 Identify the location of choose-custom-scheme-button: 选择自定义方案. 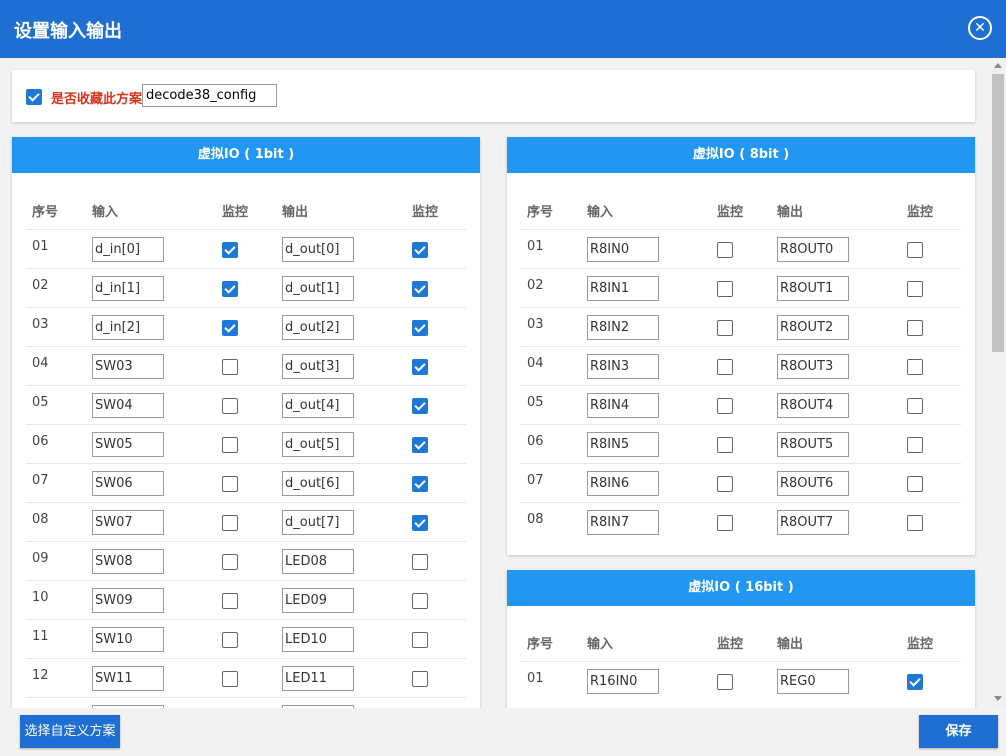
(70, 731).